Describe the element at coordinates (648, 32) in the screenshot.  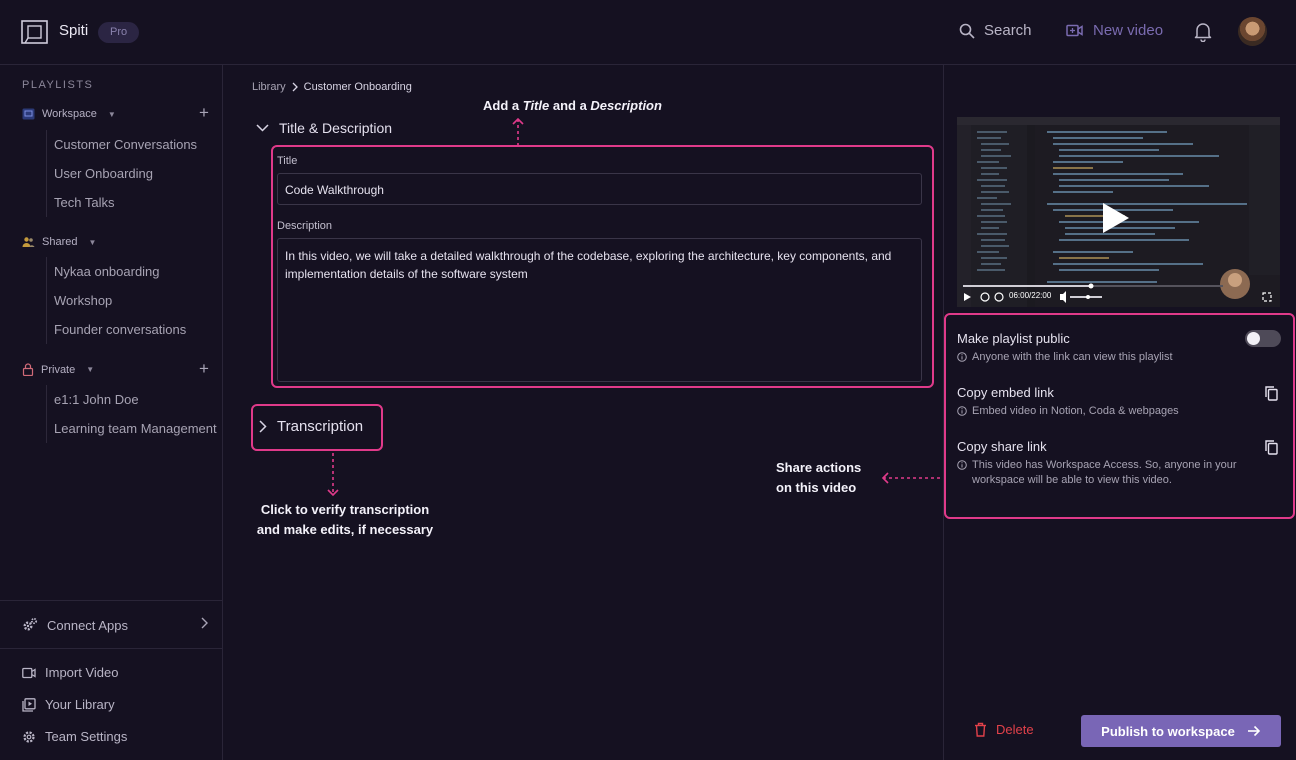
I see `top-bar: Spiti Pro Search New video` at that location.